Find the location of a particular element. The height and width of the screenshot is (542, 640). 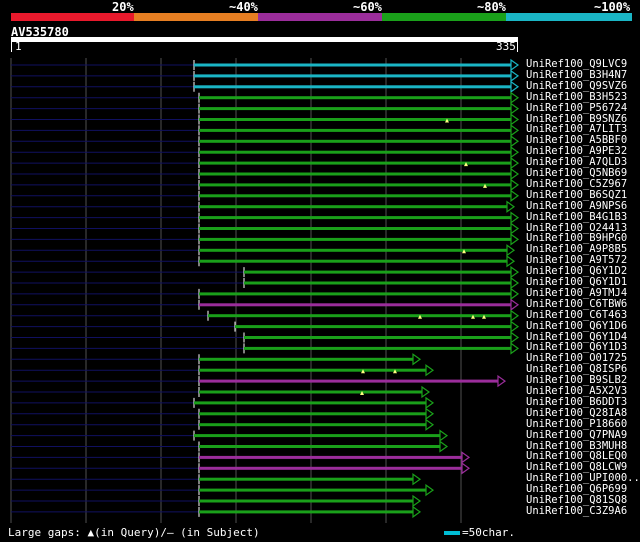

hit-link: UniRef100_Q7PNA9 is located at coordinates (576, 435).